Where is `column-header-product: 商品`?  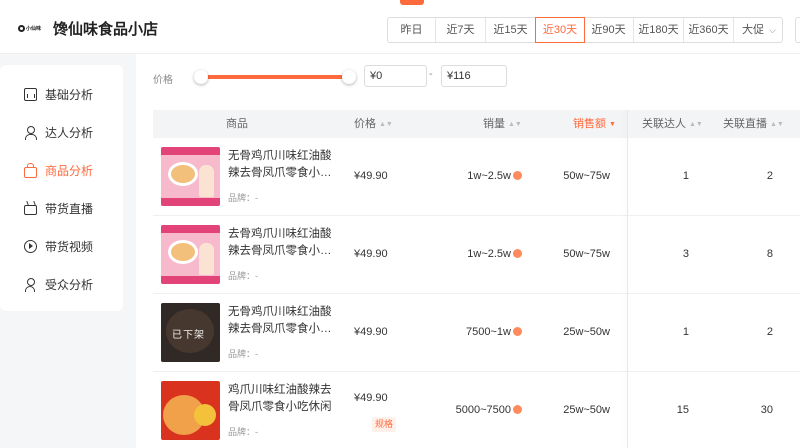
column-header-product: 商品 is located at coordinates (237, 124).